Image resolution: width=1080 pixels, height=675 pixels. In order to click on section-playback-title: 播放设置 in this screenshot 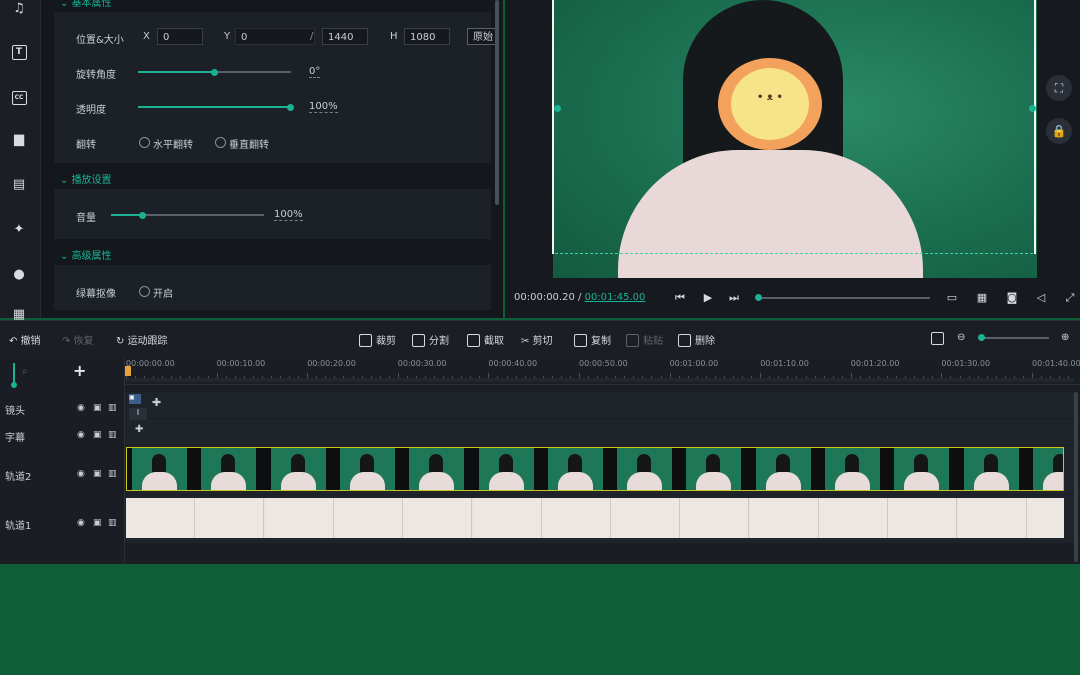, I will do `click(91, 180)`.